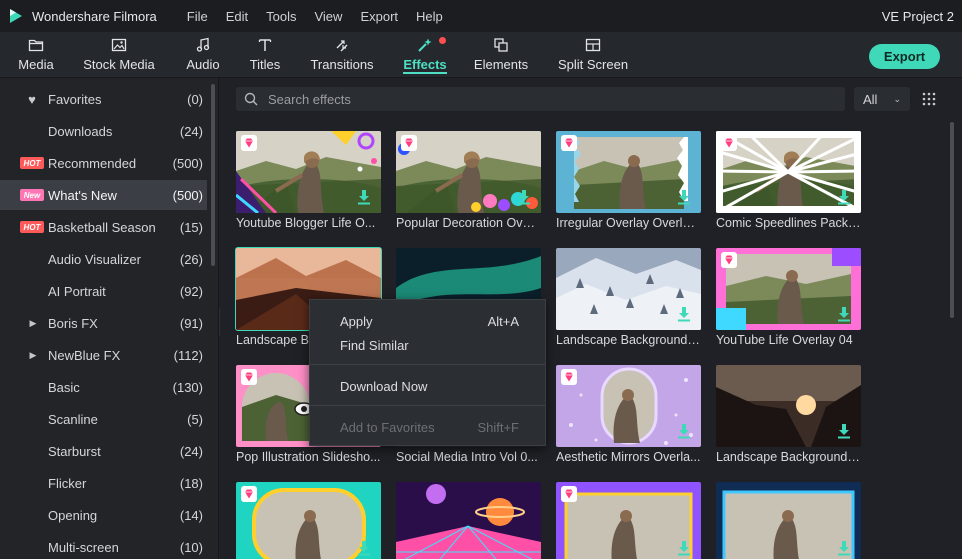 This screenshot has width=962, height=559. Describe the element at coordinates (387, 427) in the screenshot. I see `context-menu-add-to-favorites: Add to Favorites` at that location.